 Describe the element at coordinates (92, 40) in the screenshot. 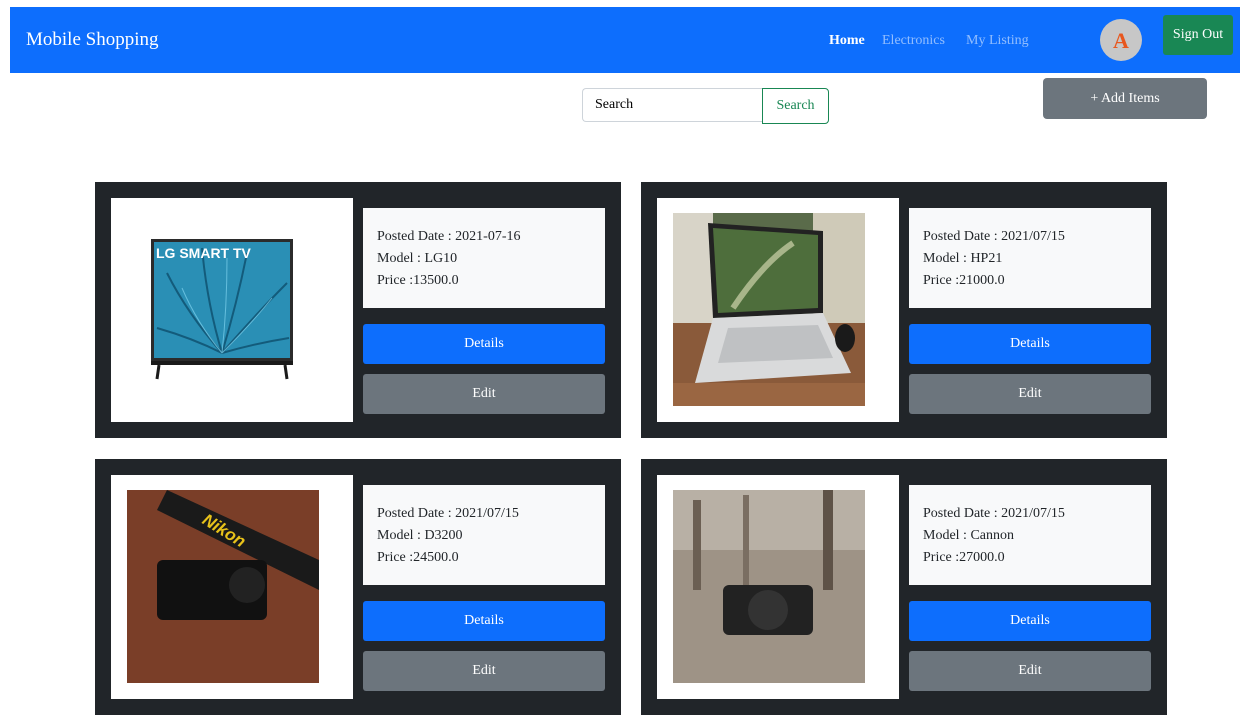

I see `brand-title: Mobile Shopping` at that location.